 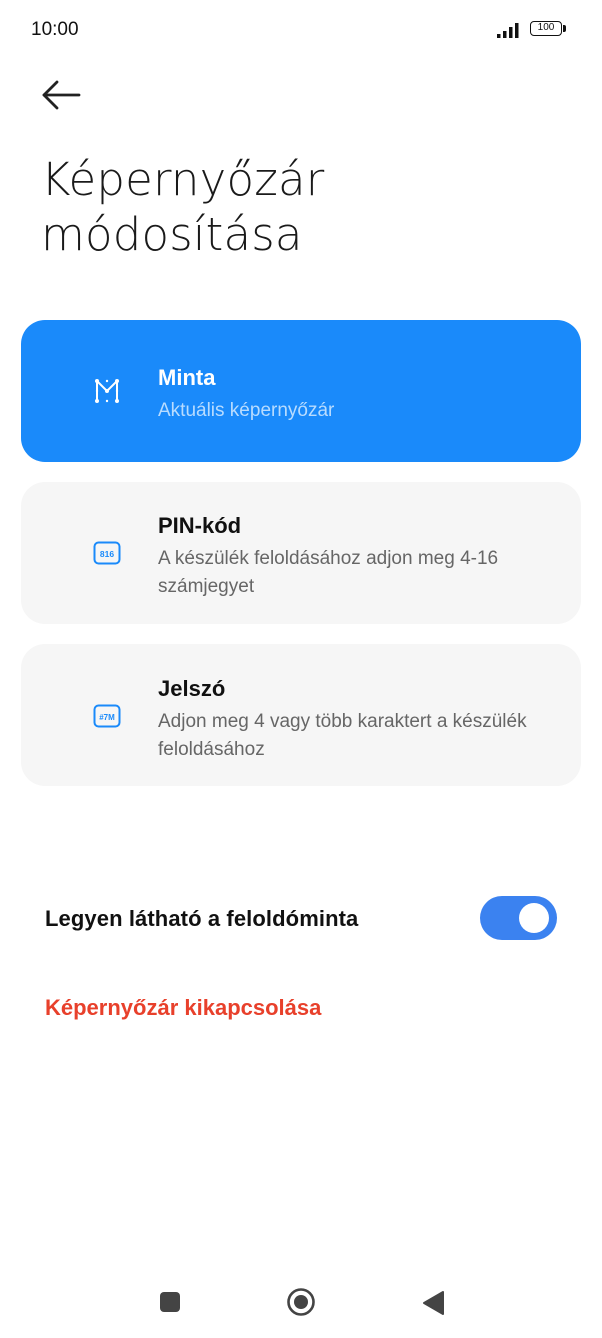 What do you see at coordinates (534, 918) in the screenshot?
I see `toggle-knob` at bounding box center [534, 918].